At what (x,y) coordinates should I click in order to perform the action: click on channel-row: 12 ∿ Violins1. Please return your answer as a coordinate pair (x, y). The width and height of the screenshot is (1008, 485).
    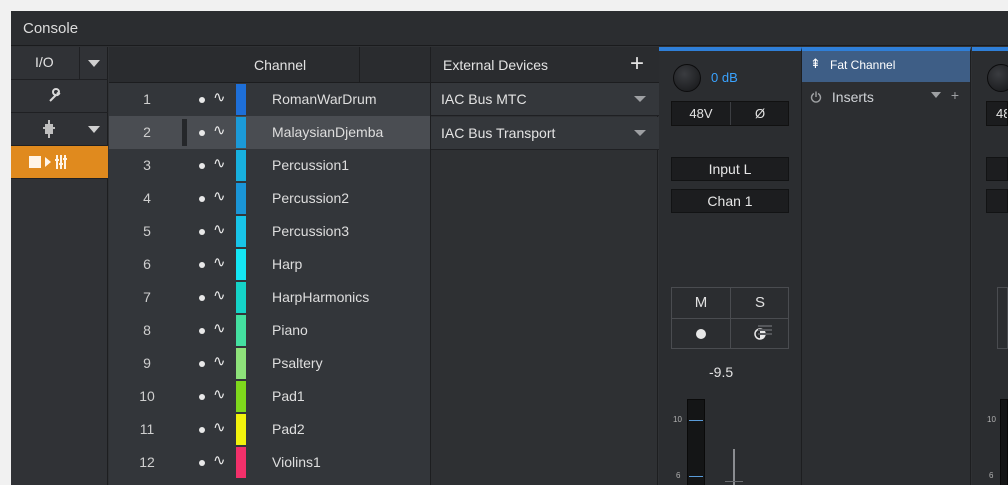
    Looking at the image, I should click on (269, 462).